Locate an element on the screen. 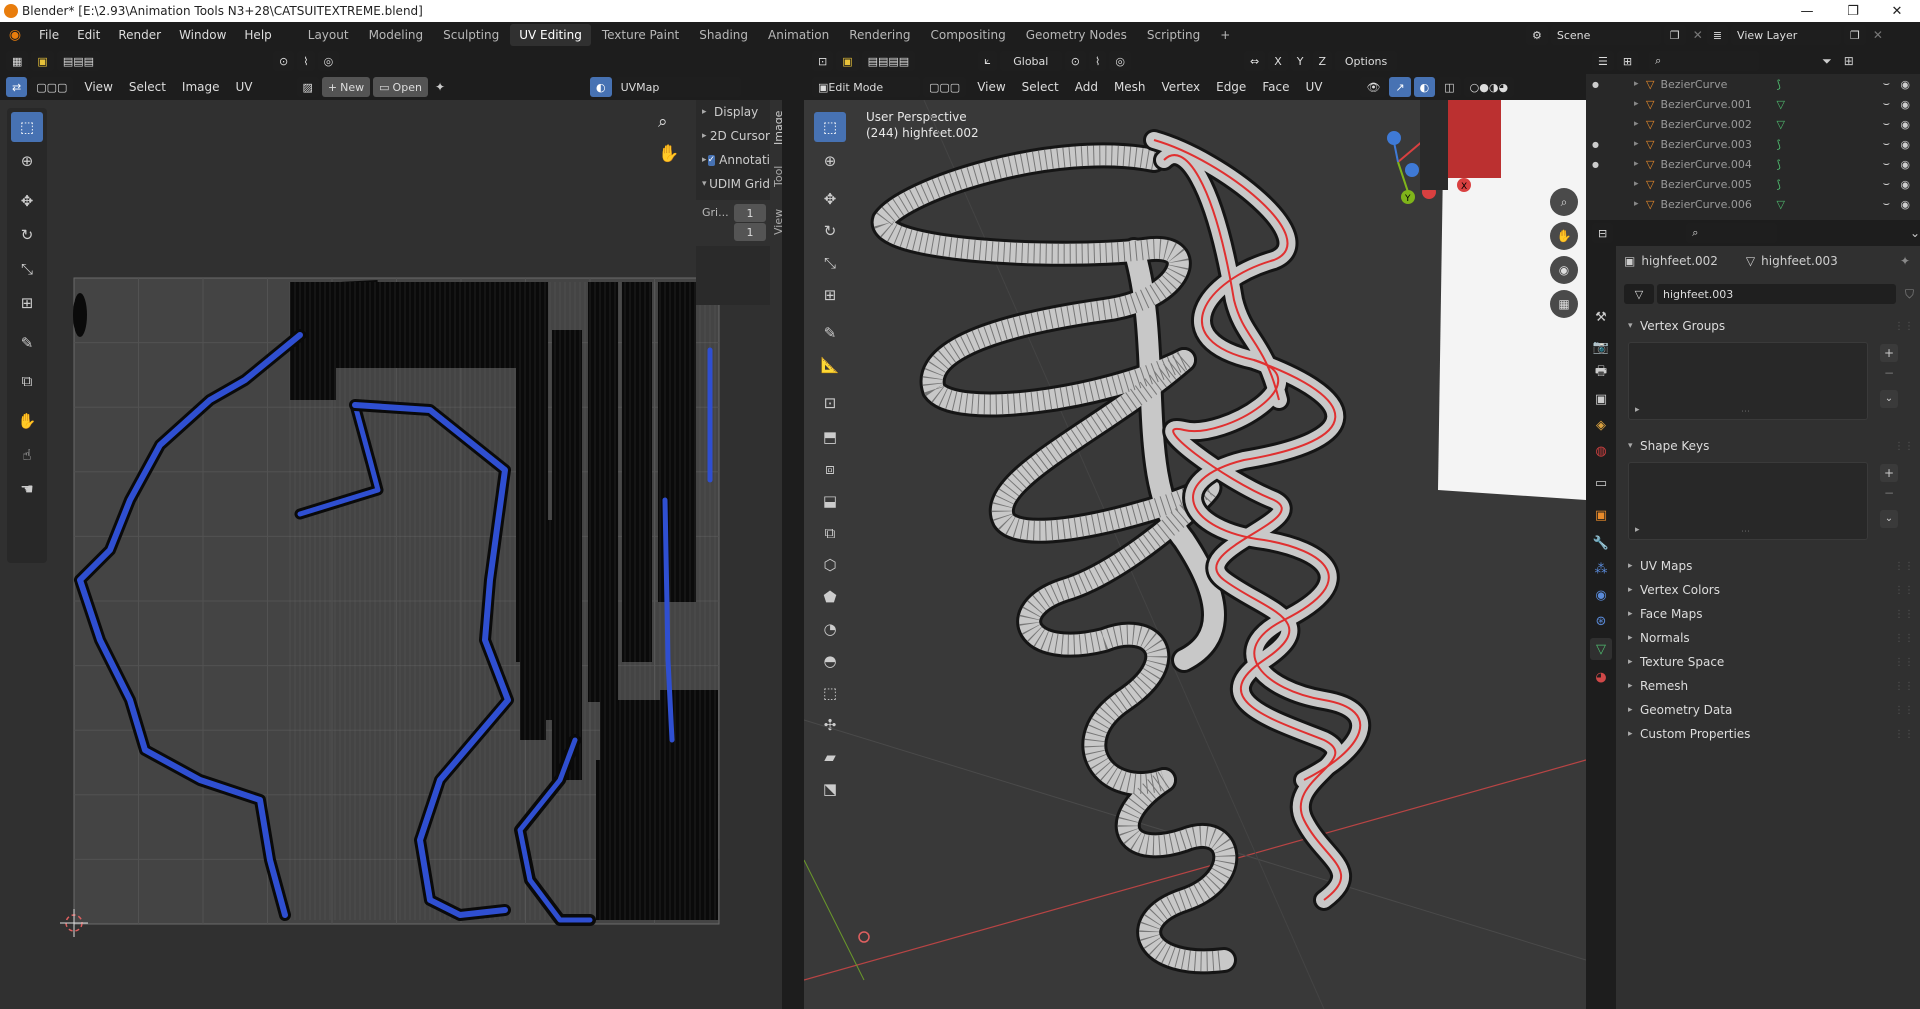 Image resolution: width=1920 pixels, height=1009 pixels. uv-menu-image: Image is located at coordinates (201, 87).